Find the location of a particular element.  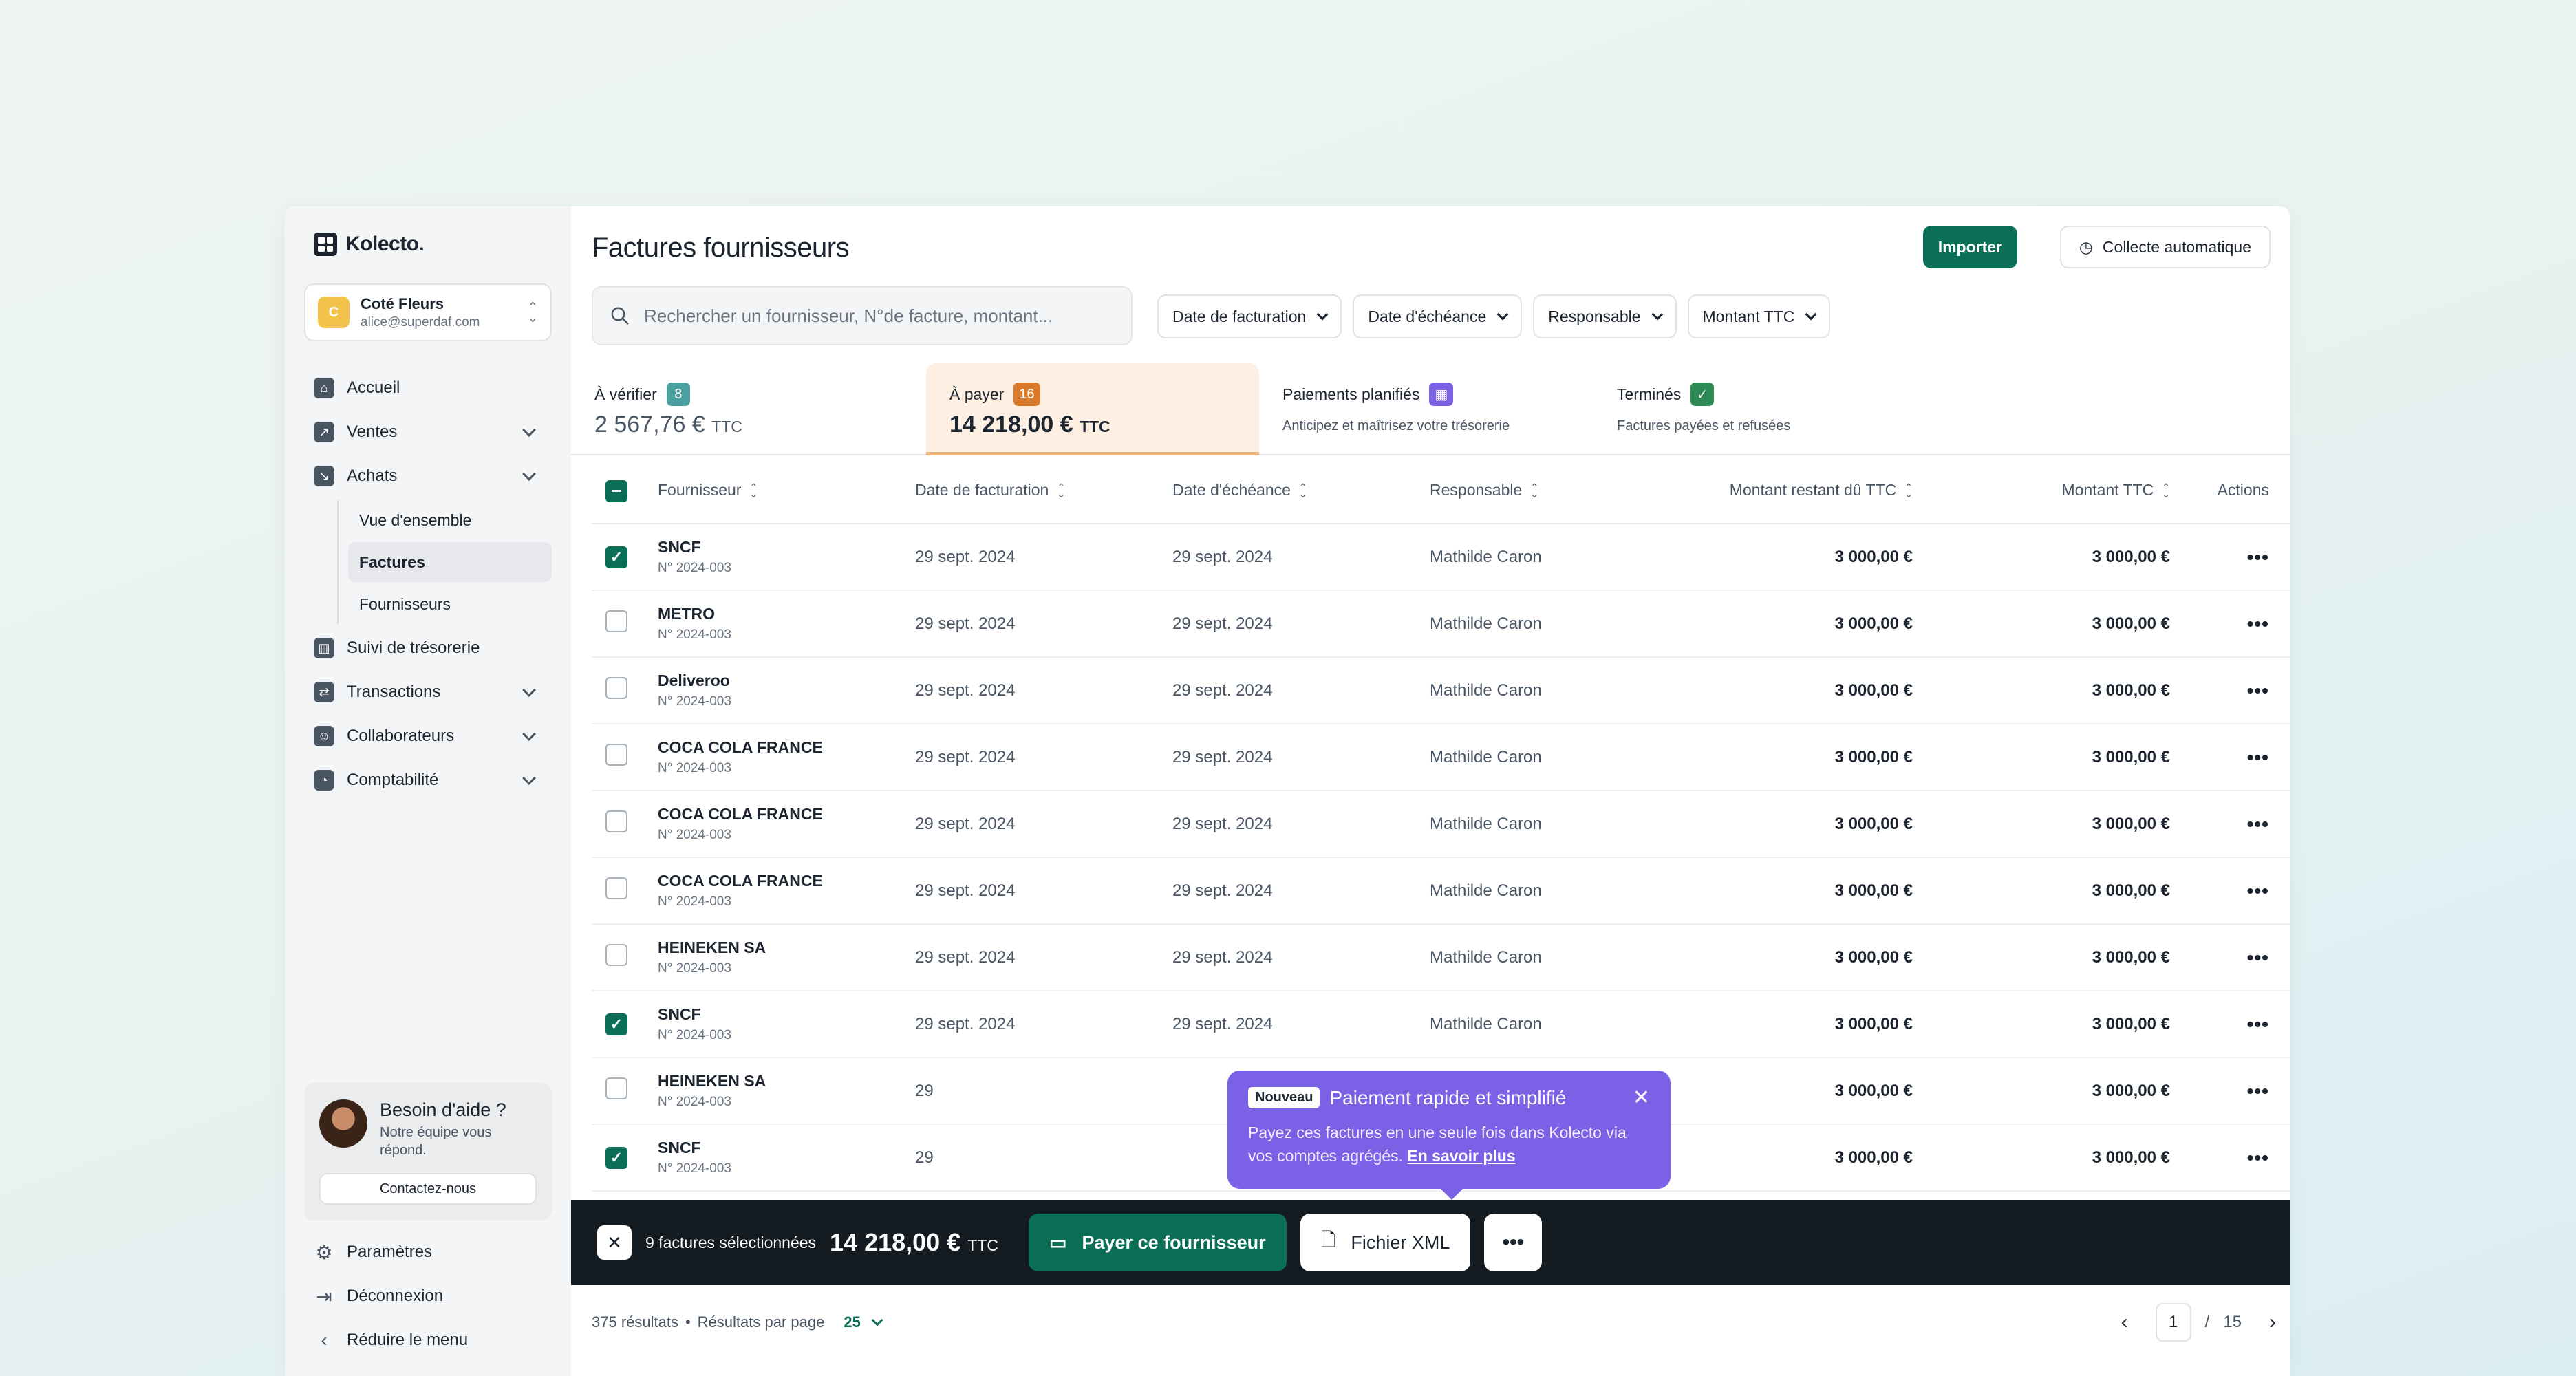

clear-selection-button: ✕ is located at coordinates (615, 1242).